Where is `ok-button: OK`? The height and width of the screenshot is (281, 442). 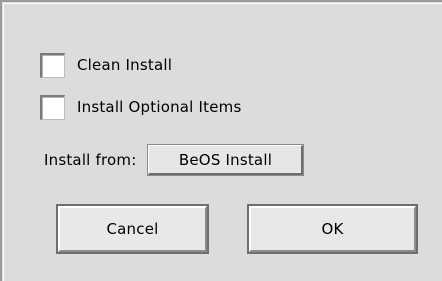
ok-button: OK is located at coordinates (332, 229).